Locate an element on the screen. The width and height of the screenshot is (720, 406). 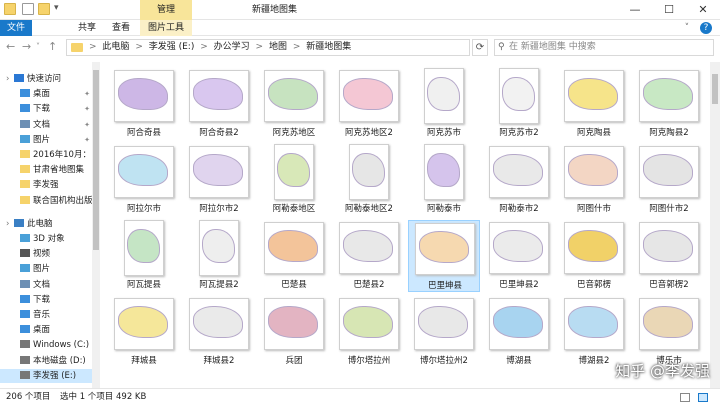
file-tile: 博湖县 is located at coordinates (519, 332).